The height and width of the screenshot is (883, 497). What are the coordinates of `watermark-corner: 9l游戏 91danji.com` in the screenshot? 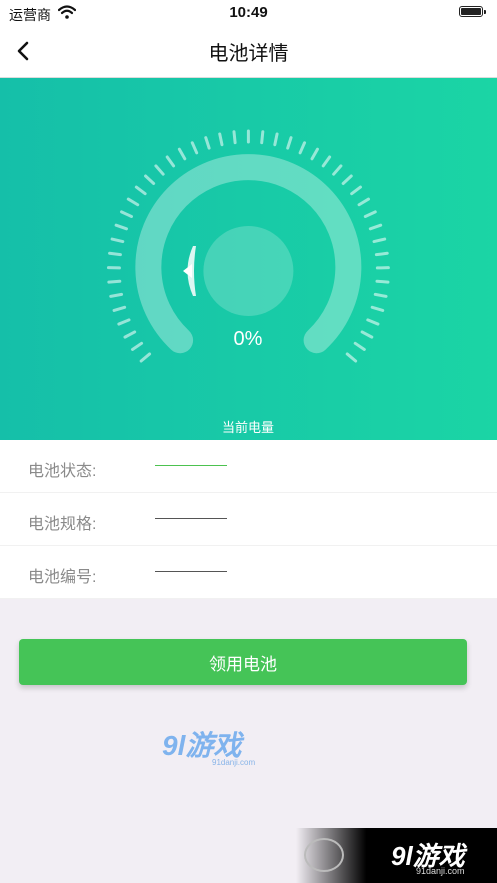 It's located at (396, 855).